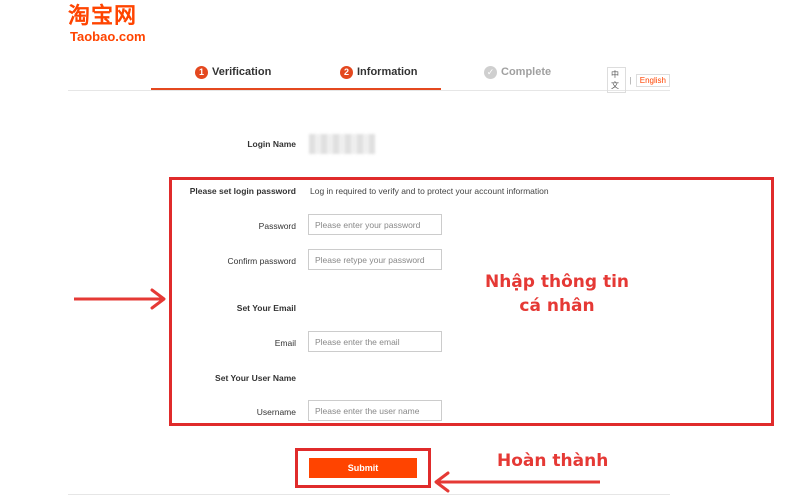 This screenshot has height=500, width=800. What do you see at coordinates (387, 72) in the screenshot?
I see `step-information-label: Information` at bounding box center [387, 72].